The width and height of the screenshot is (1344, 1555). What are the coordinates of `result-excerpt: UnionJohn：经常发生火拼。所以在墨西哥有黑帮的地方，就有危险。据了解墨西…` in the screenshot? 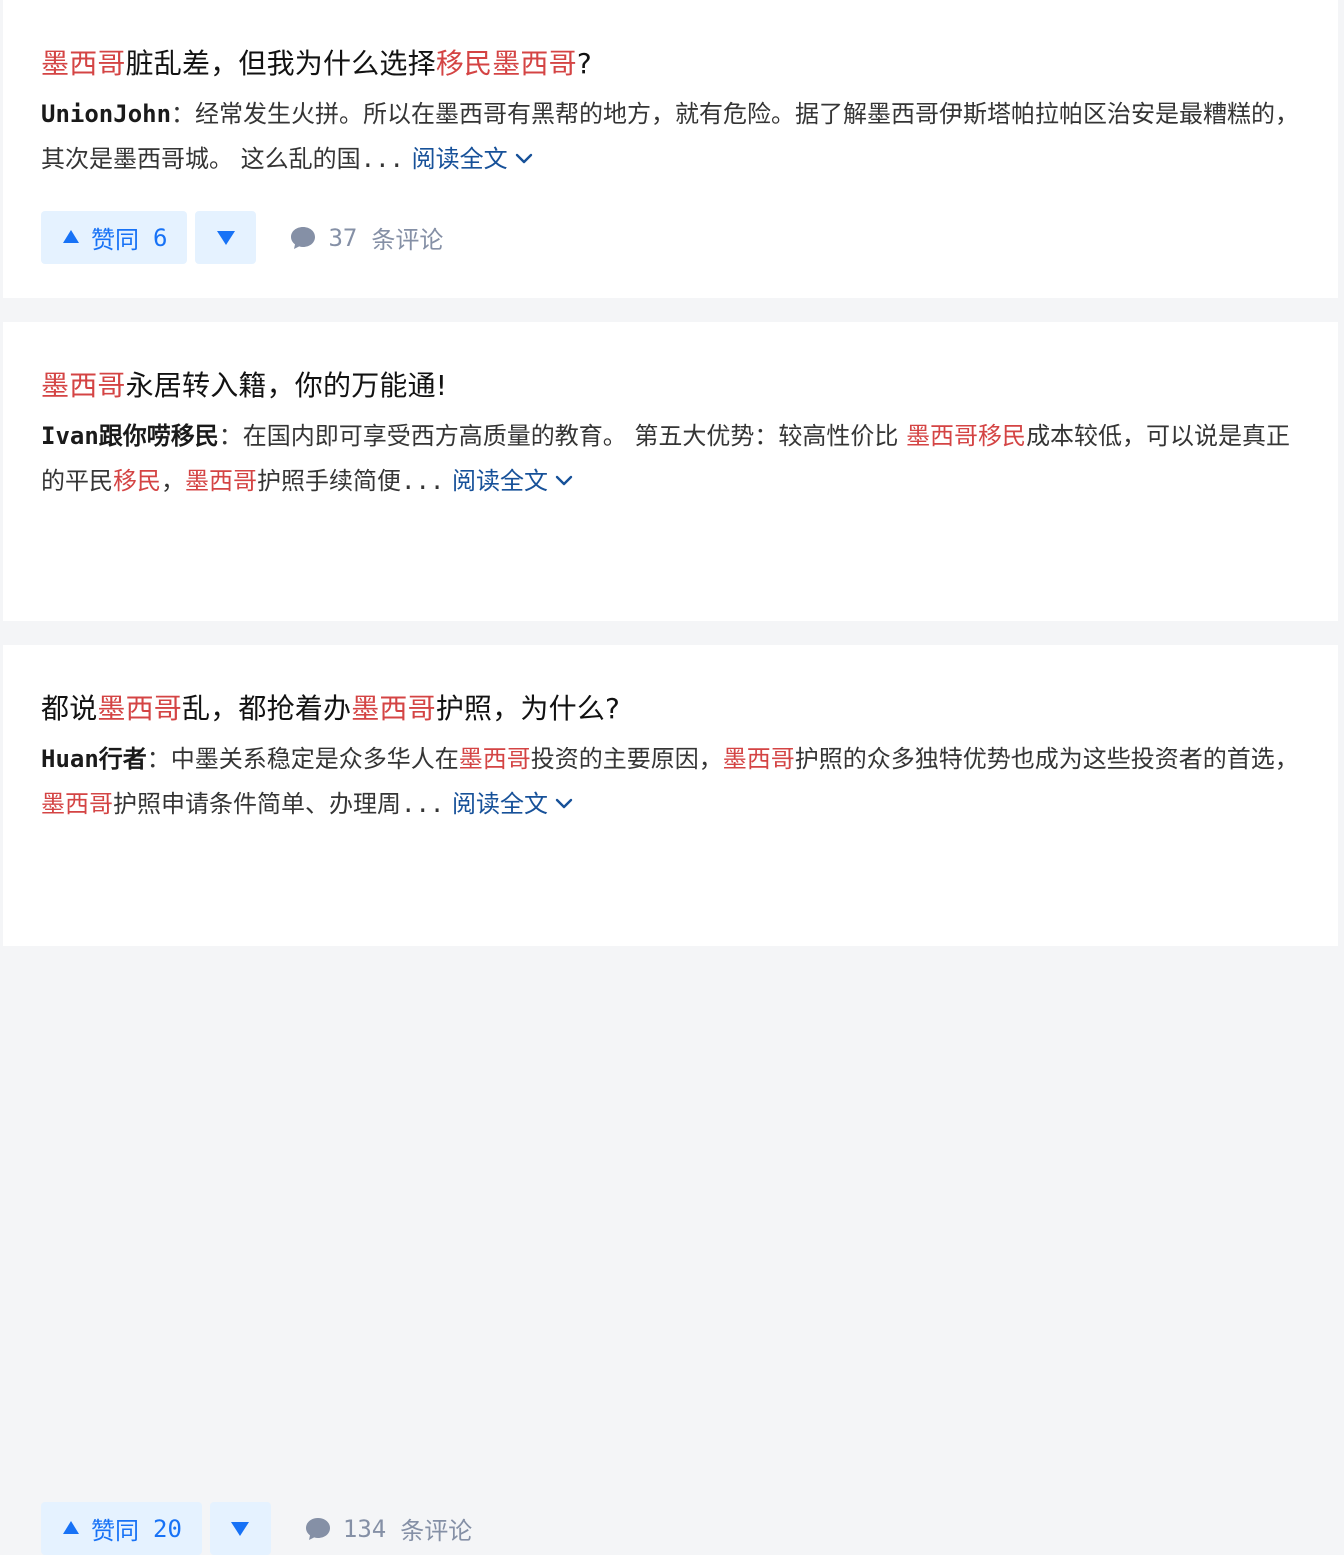 It's located at (672, 137).